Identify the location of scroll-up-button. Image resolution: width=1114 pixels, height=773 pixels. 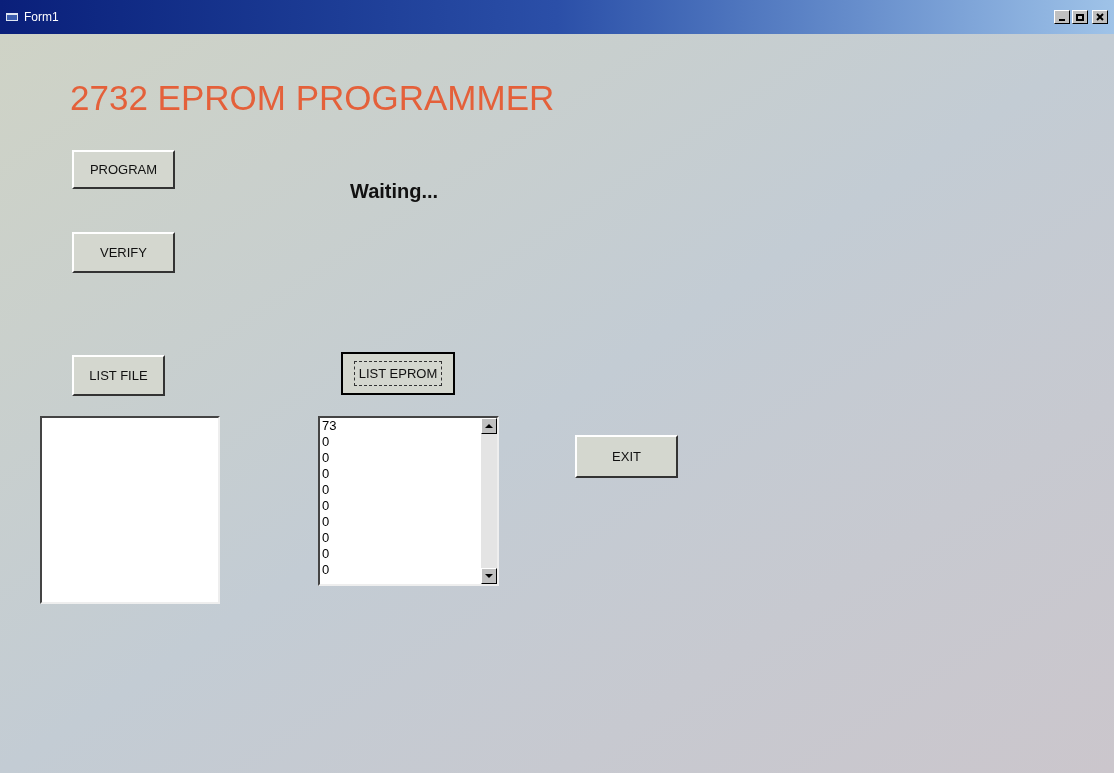
(489, 426).